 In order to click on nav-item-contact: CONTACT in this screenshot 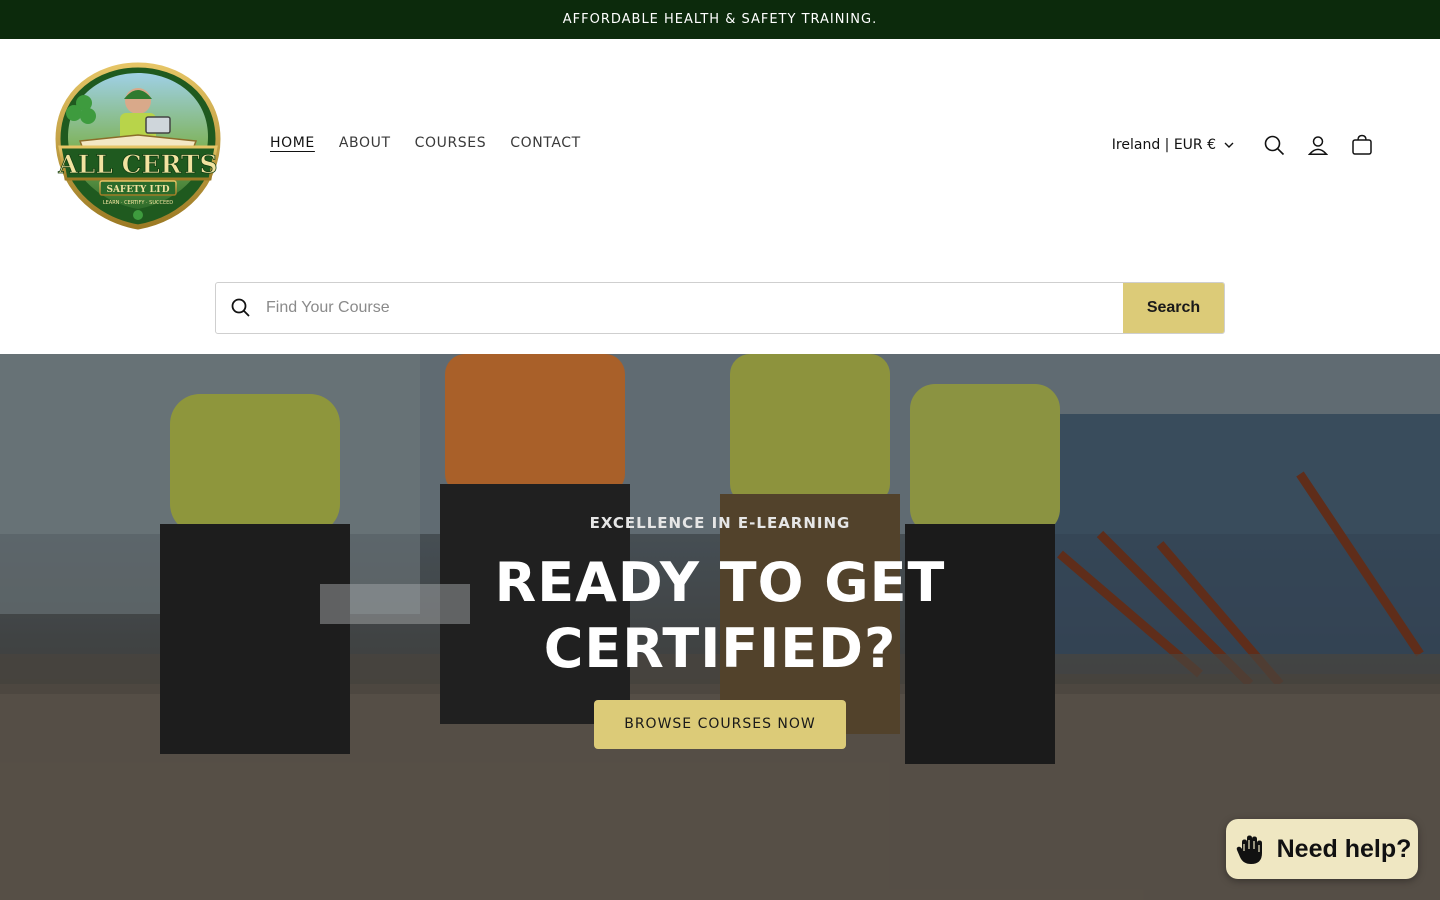, I will do `click(545, 143)`.